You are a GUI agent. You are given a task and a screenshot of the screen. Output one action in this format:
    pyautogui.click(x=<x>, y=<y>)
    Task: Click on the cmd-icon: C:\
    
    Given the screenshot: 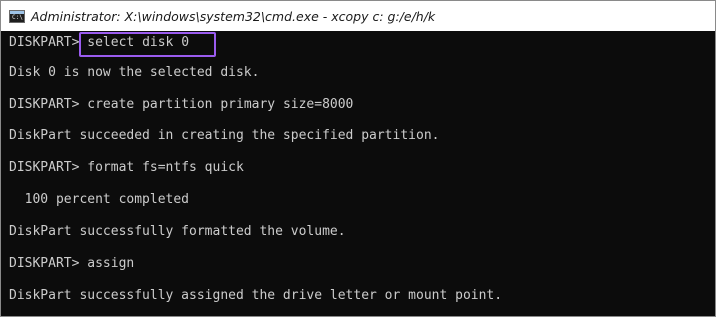 What is the action you would take?
    pyautogui.click(x=17, y=16)
    